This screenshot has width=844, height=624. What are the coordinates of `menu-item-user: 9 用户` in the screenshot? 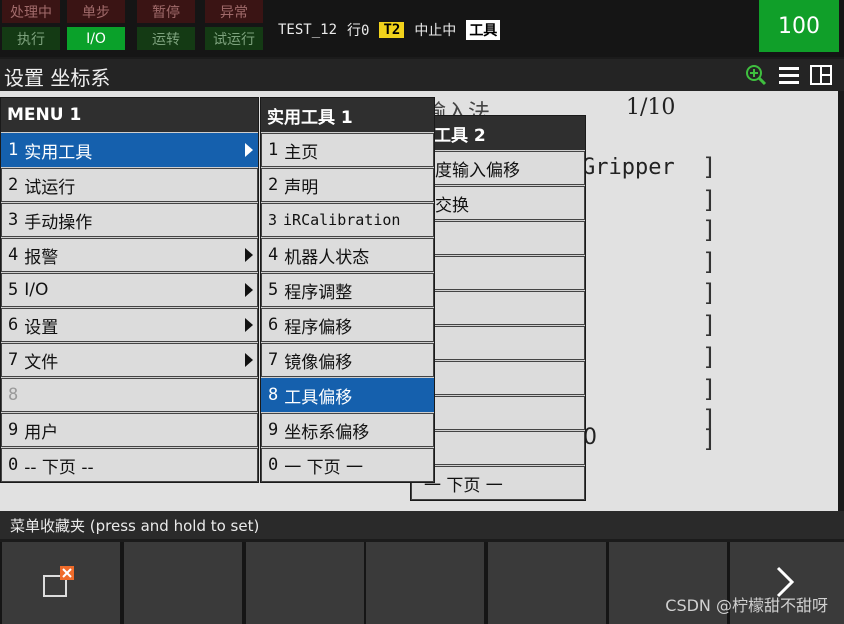 It's located at (129, 430).